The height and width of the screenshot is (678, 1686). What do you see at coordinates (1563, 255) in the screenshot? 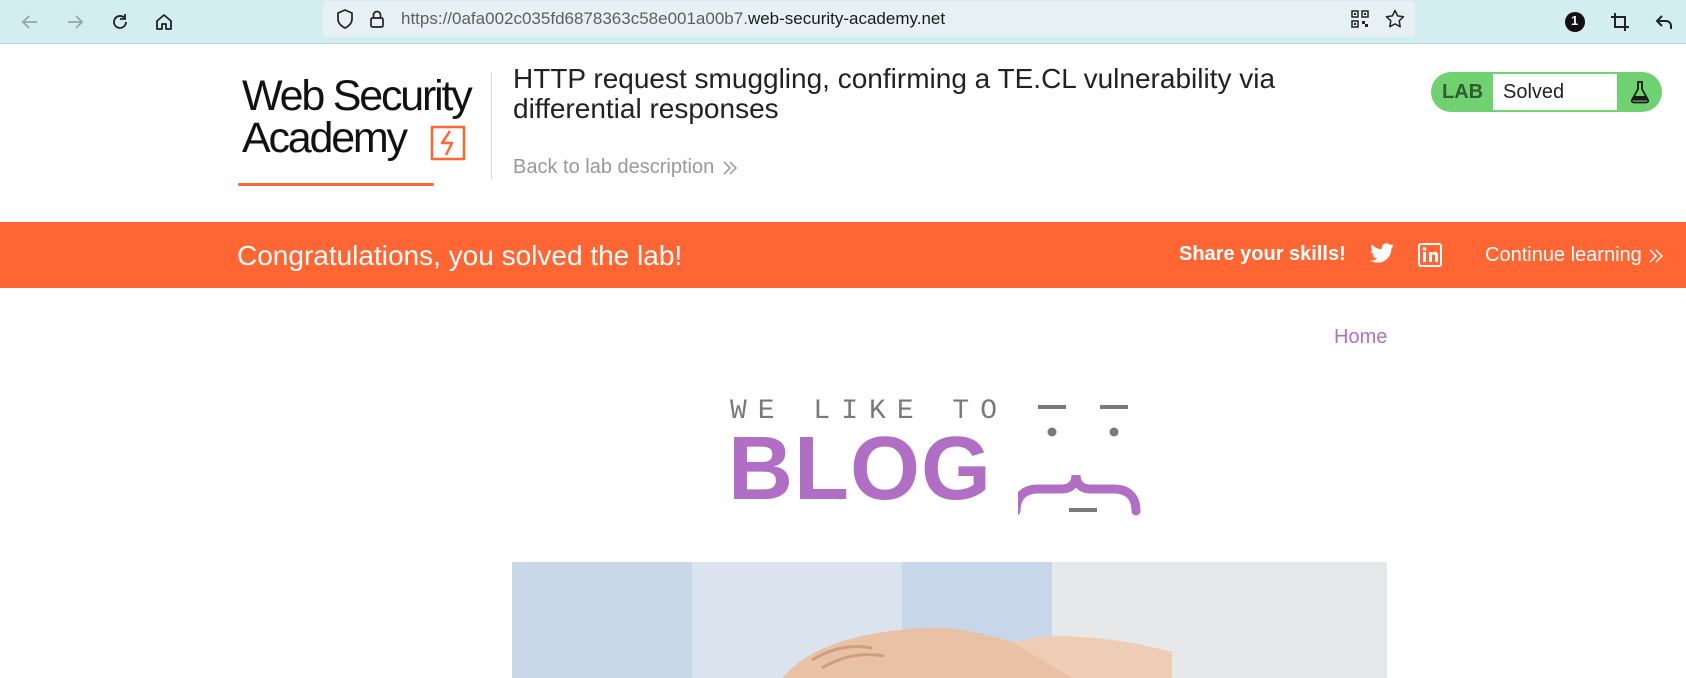
I see `continue-learning-label: Continue learning` at bounding box center [1563, 255].